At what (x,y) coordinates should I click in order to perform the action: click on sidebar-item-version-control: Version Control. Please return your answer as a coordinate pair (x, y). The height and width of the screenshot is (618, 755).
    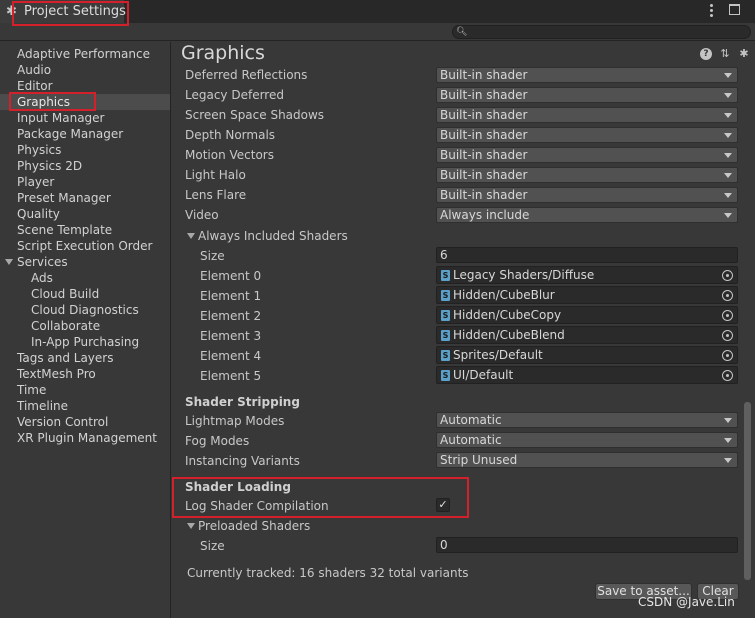
    Looking at the image, I should click on (62, 422).